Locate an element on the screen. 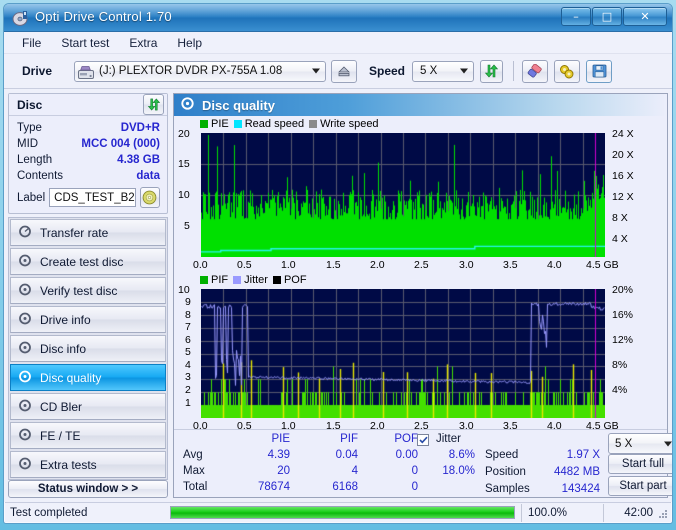  speed-stat-value: 1.97 X is located at coordinates (583, 455).